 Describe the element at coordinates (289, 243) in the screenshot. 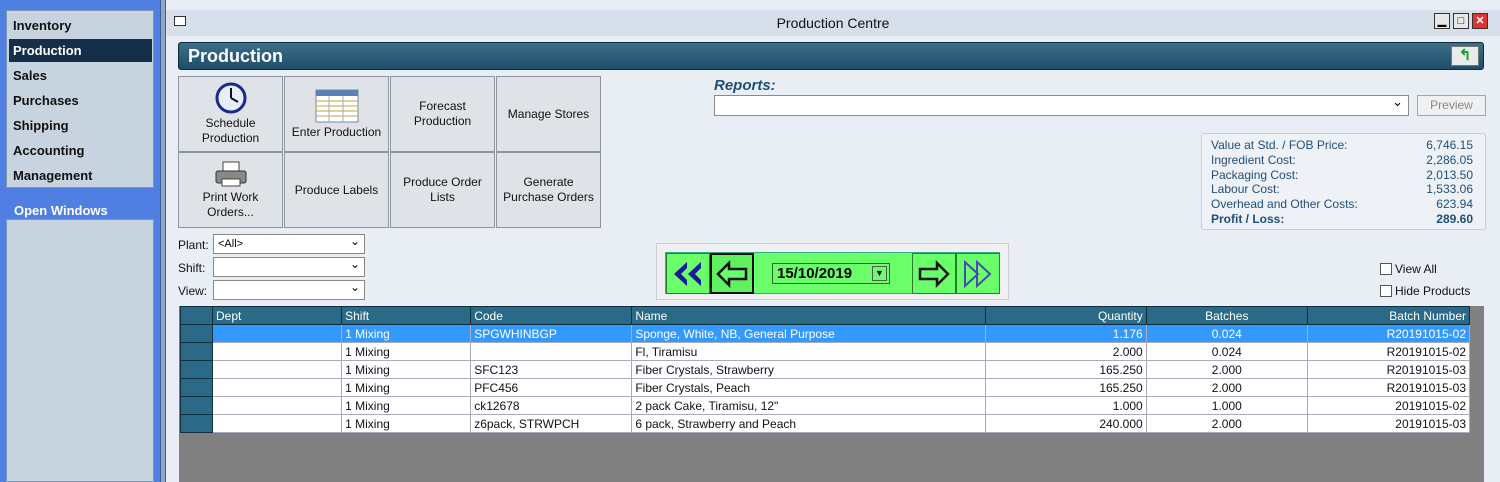

I see `plant-select: <All>` at that location.